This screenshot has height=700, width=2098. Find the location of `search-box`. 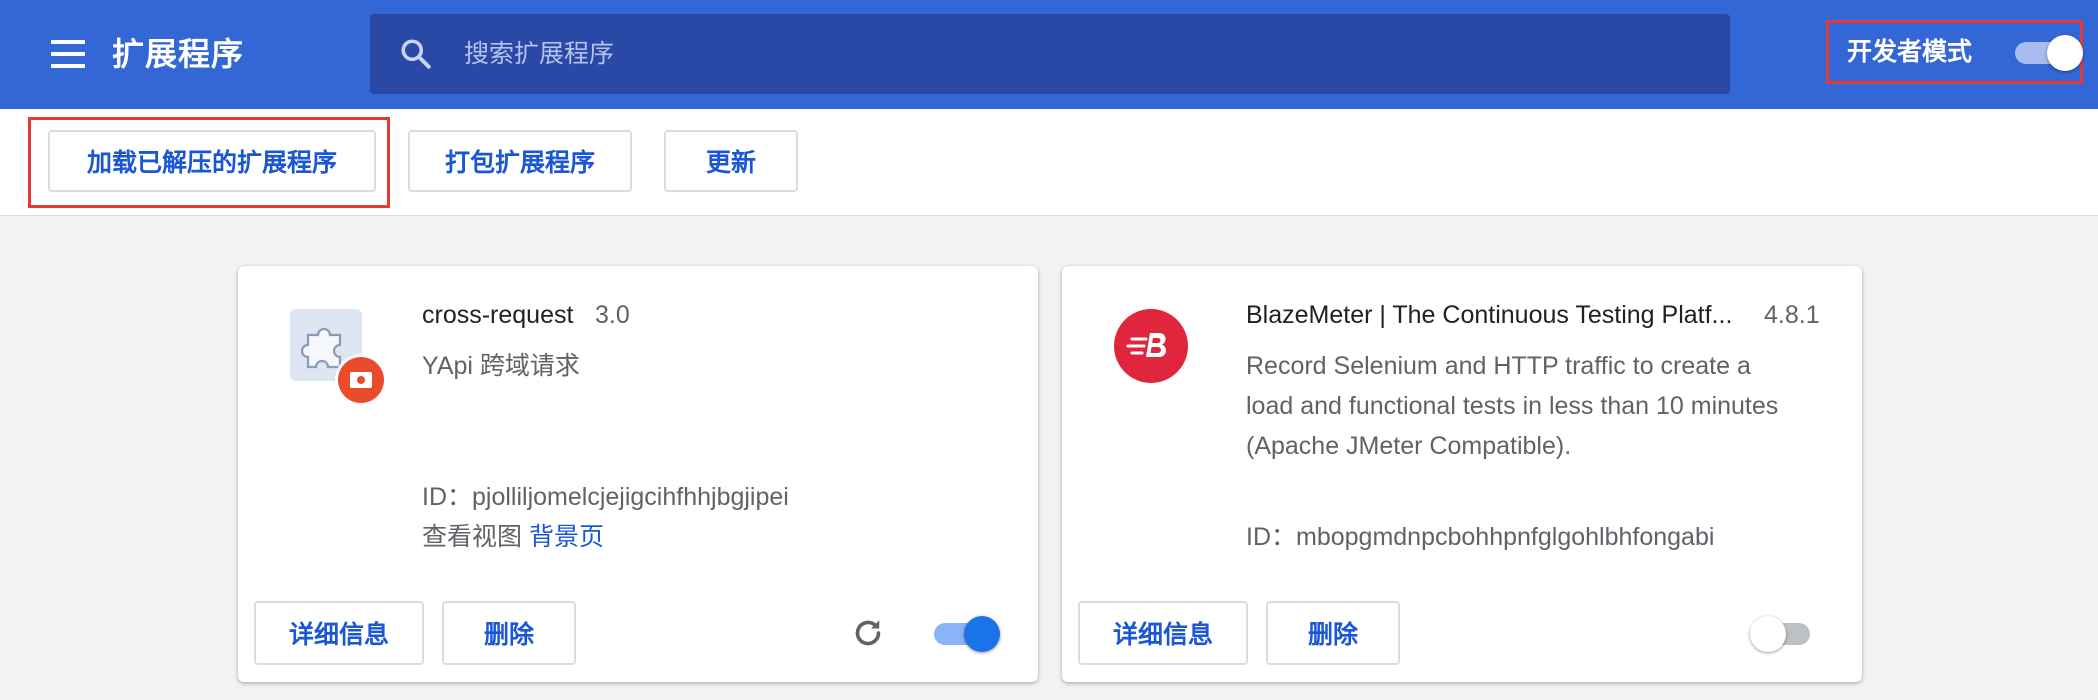

search-box is located at coordinates (1050, 54).